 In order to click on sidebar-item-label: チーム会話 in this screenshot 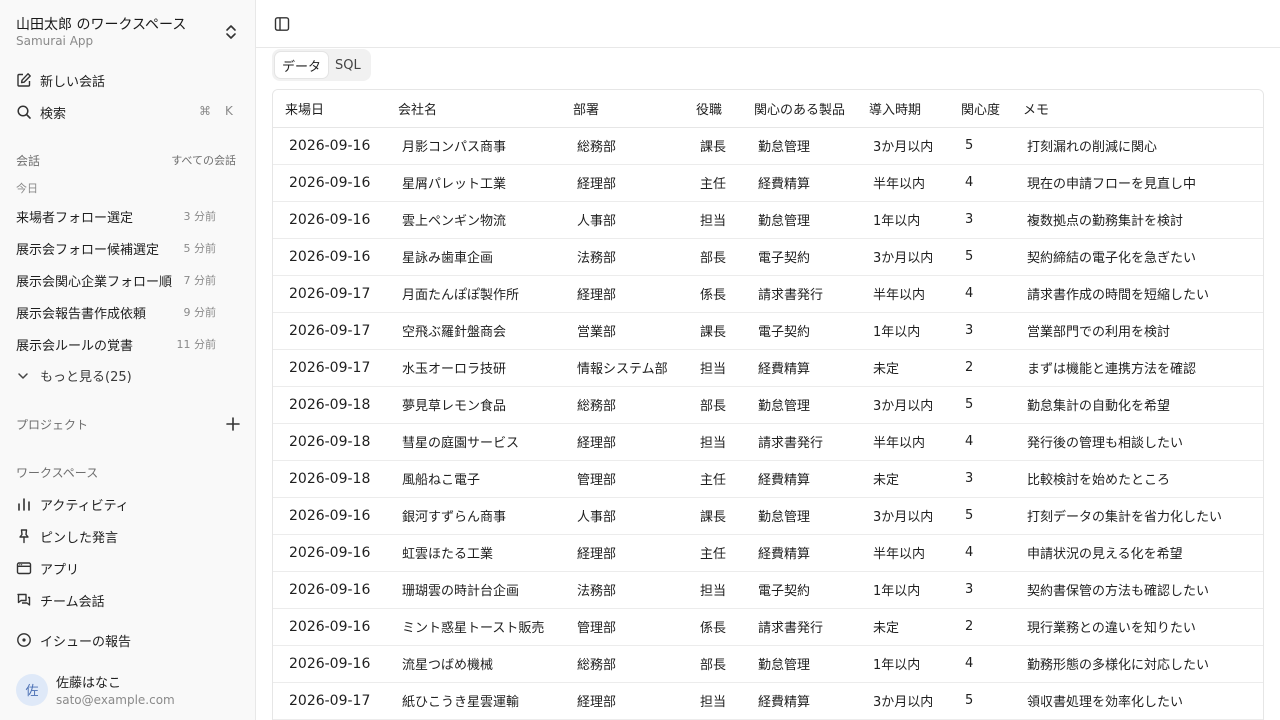, I will do `click(72, 602)`.